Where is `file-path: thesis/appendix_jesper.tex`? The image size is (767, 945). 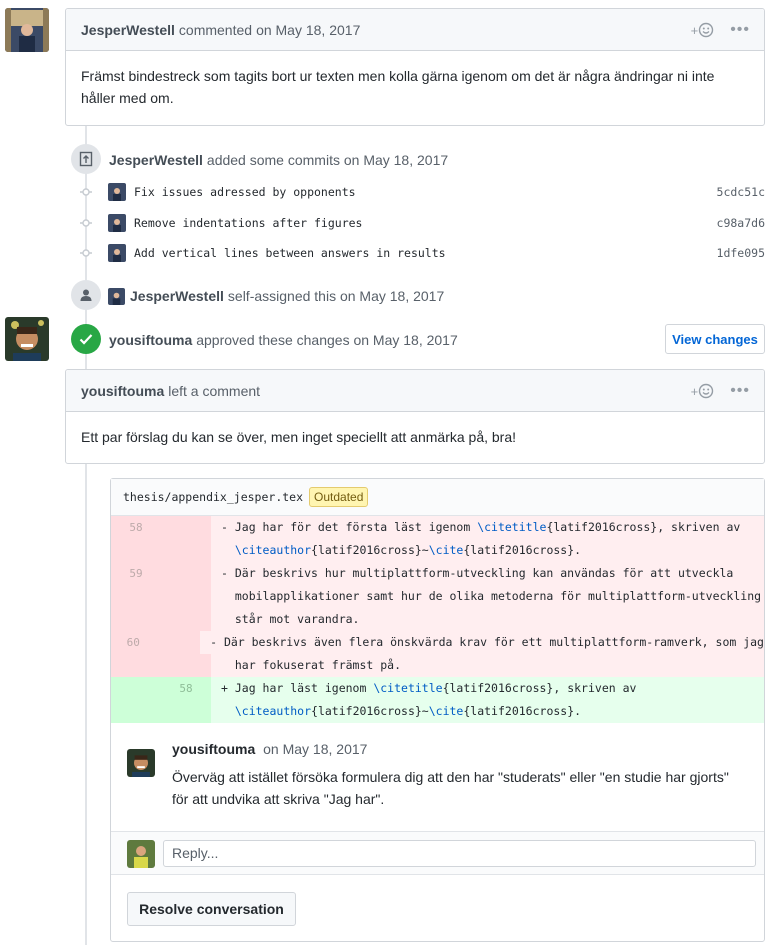
file-path: thesis/appendix_jesper.tex is located at coordinates (213, 497).